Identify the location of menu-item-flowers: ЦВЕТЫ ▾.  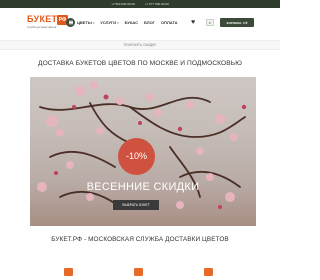
(85, 22).